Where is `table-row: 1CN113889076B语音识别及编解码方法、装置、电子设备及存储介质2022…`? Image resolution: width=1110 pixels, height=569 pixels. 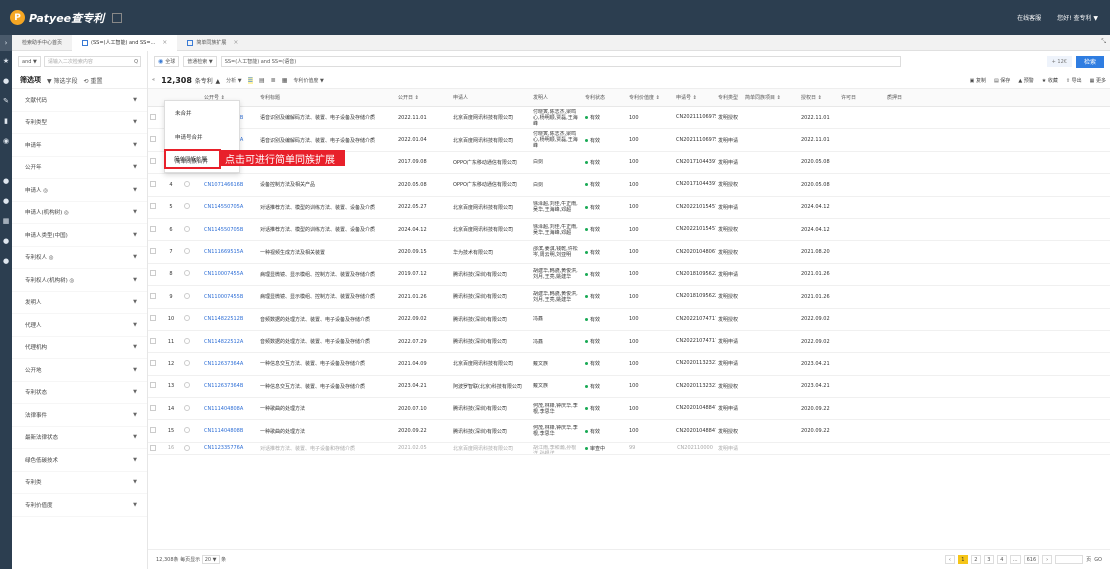
table-row: 1CN113889076B语音识别及编解码方法、装置、电子设备及存储介质2022… is located at coordinates (629, 118).